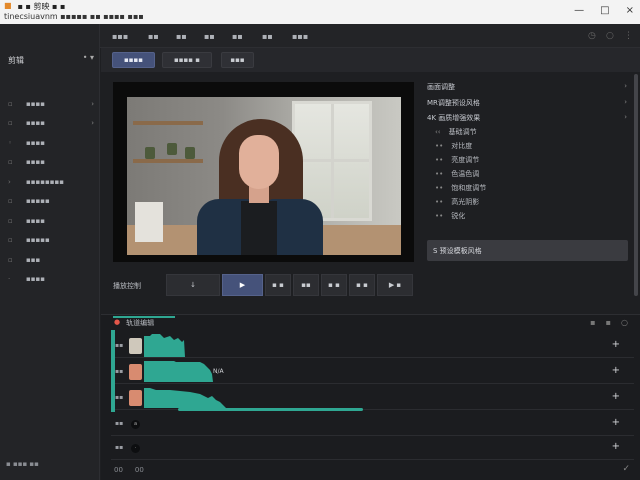  Describe the element at coordinates (129, 470) in the screenshot. I see `timeline-footer: 00 00` at that location.